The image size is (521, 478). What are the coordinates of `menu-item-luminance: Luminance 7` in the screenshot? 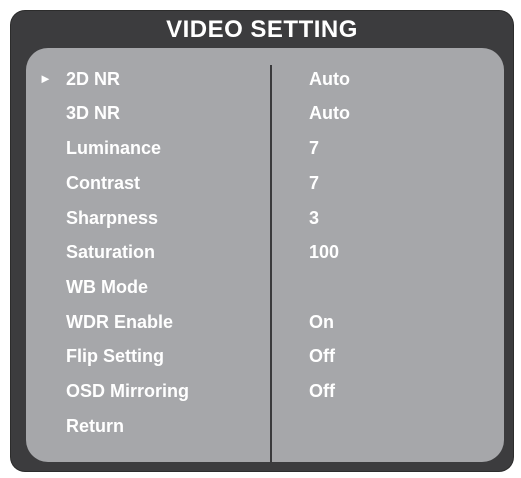 It's located at (265, 148).